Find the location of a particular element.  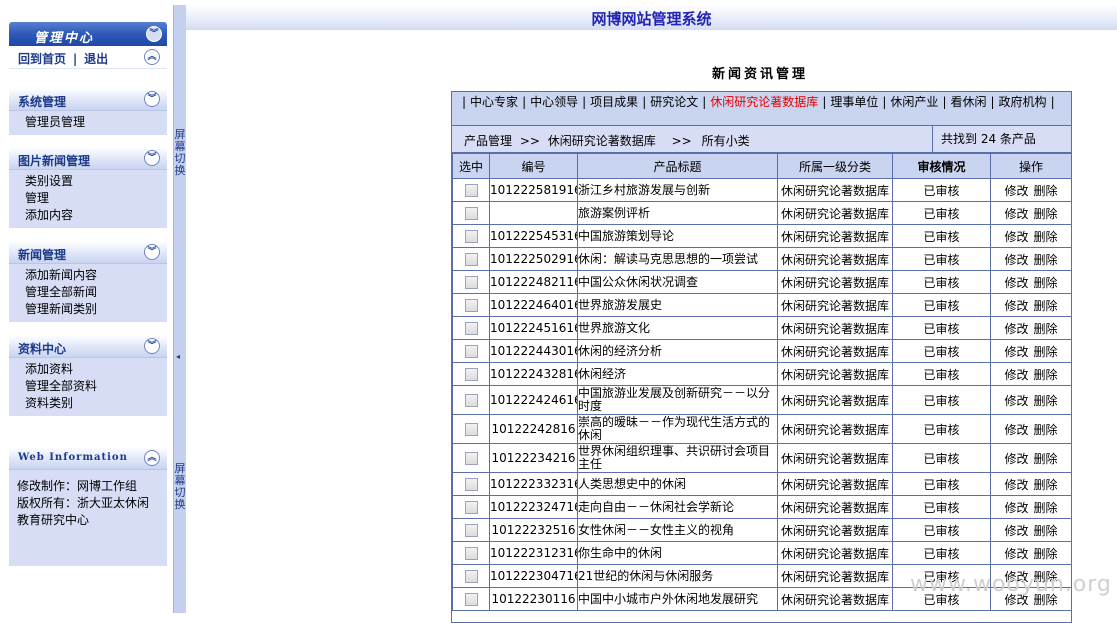

breadcrumb-level3: 所有小类 is located at coordinates (726, 141).